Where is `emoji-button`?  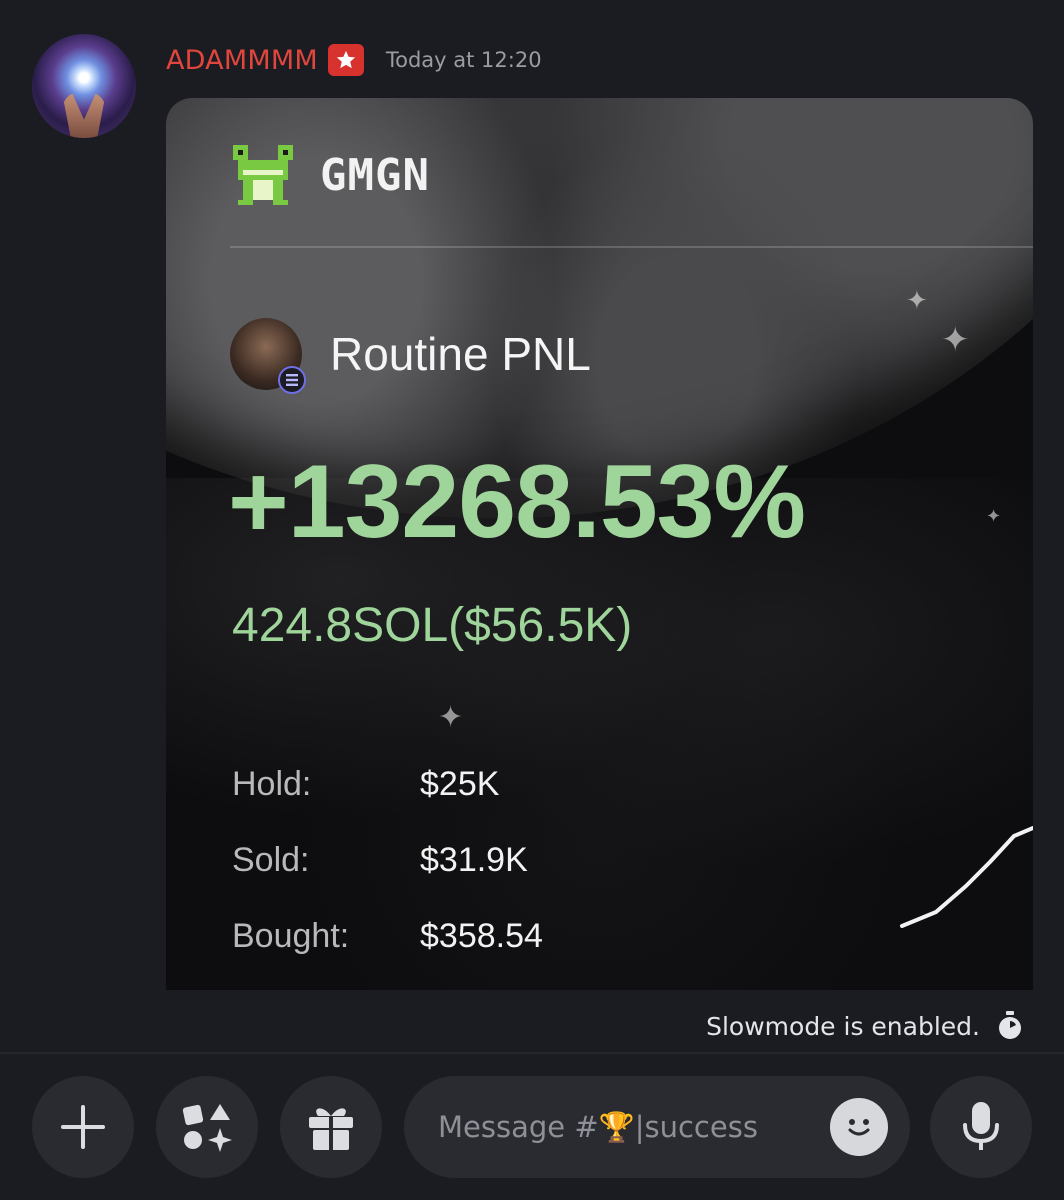
emoji-button is located at coordinates (859, 1127).